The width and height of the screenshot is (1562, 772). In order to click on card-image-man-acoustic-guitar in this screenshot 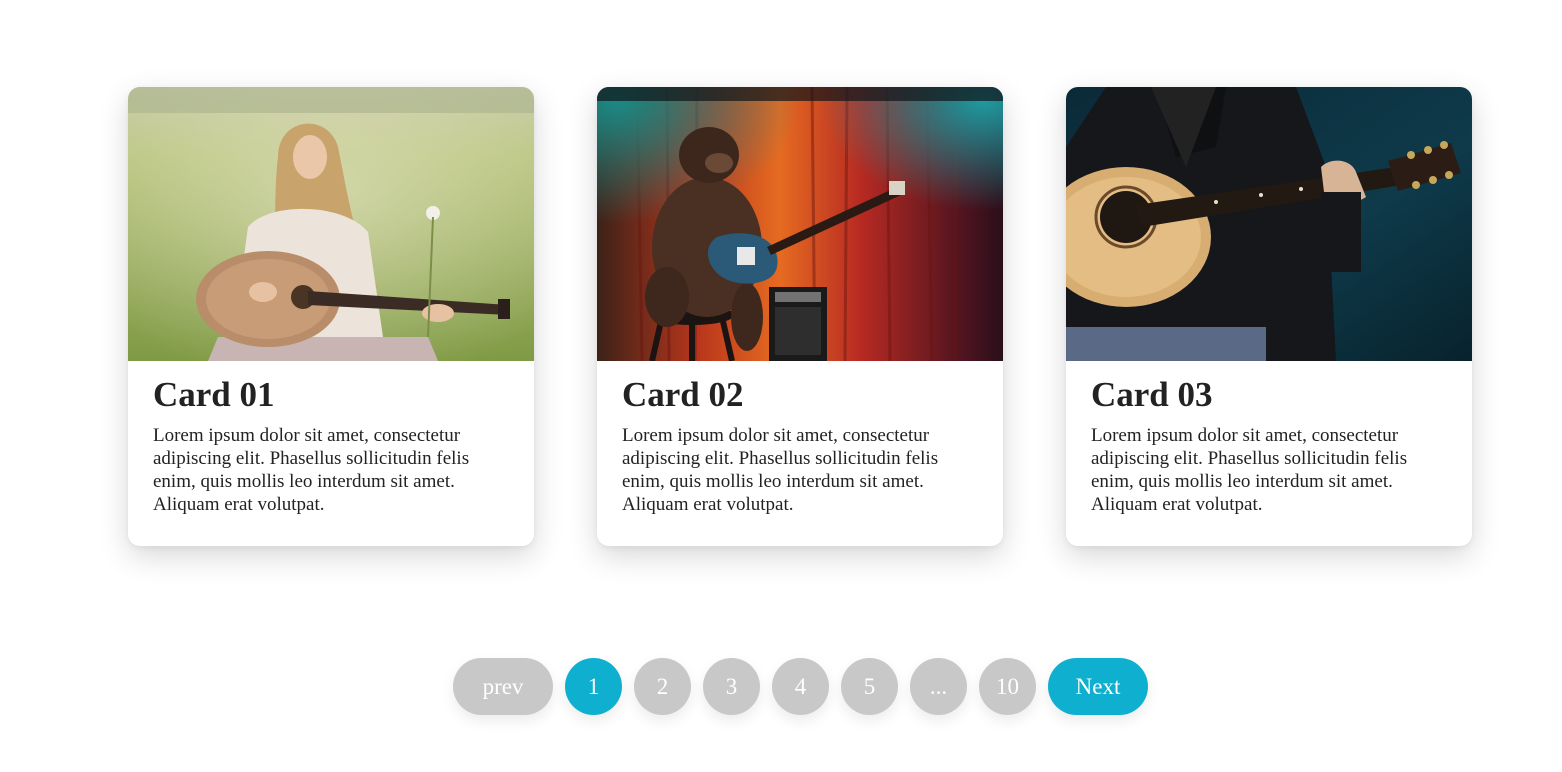, I will do `click(1269, 224)`.